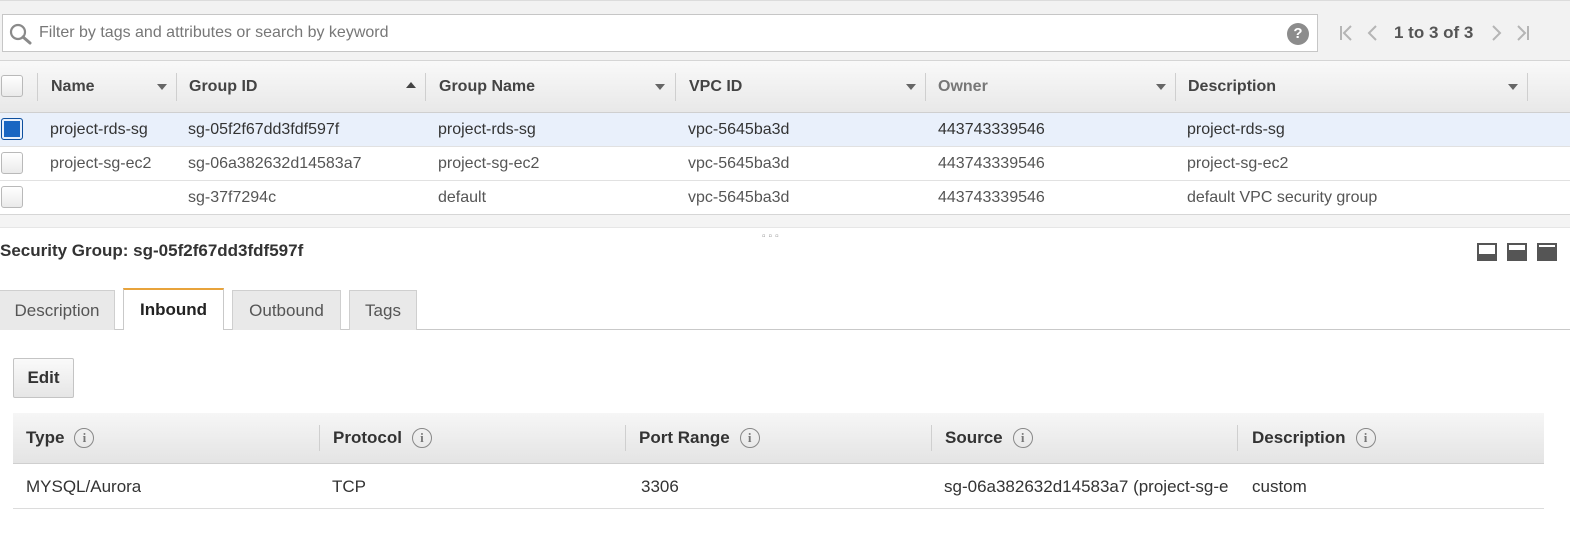  I want to click on cell-group-id: sg-06a382632d14583a7, so click(275, 163).